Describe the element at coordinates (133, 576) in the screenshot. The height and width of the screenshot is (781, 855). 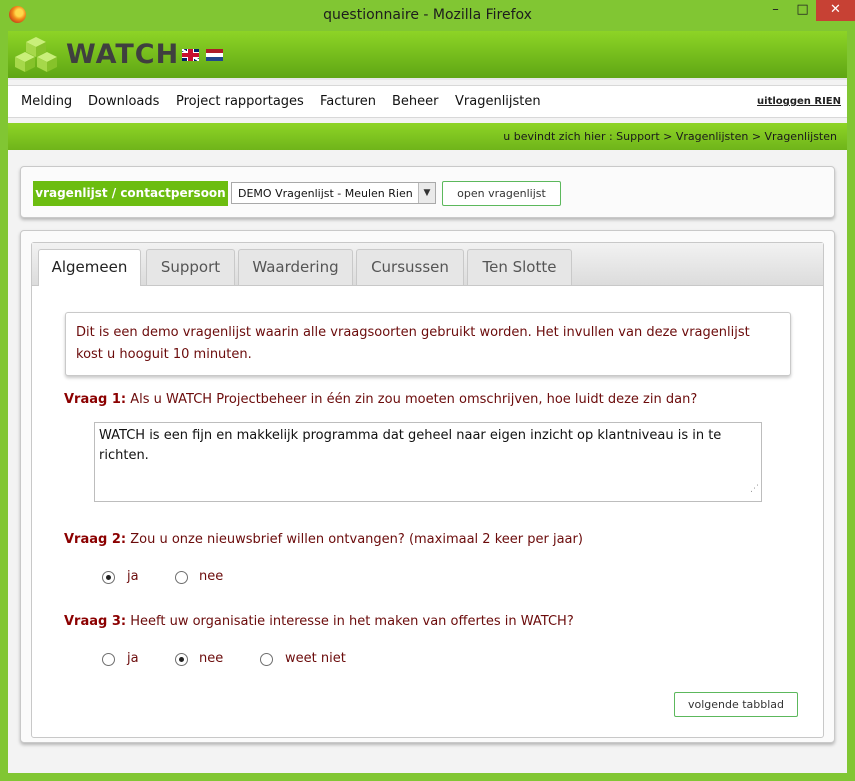
I see `question-2-option-ja: ja` at that location.